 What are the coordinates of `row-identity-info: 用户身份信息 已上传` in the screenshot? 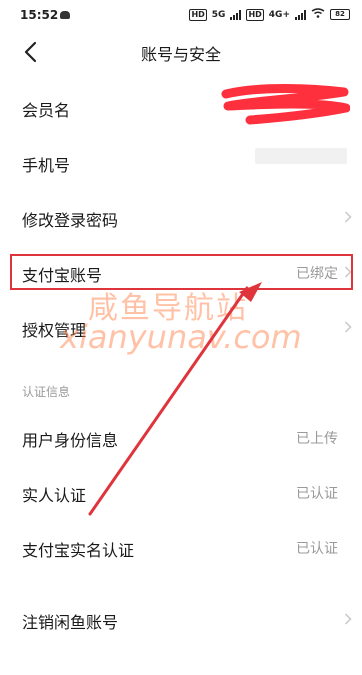 It's located at (181, 437).